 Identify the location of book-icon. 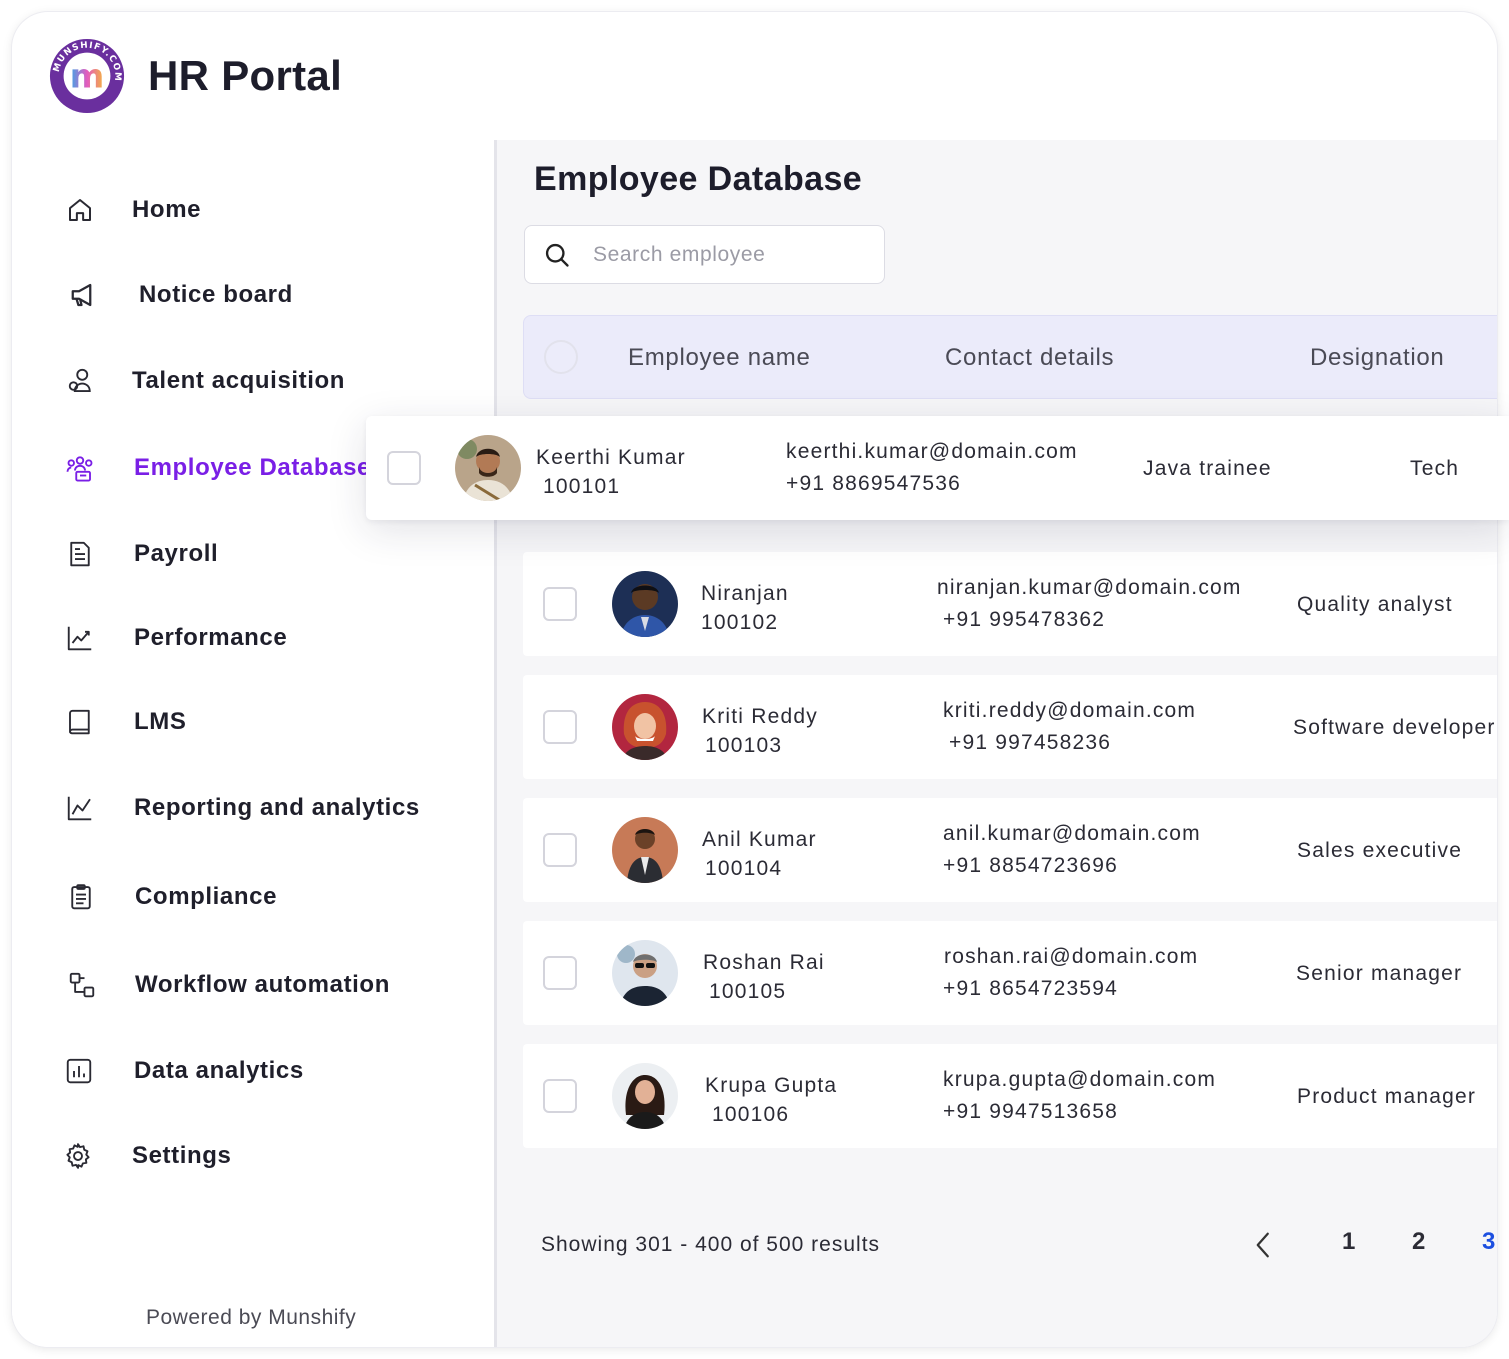
(80, 722).